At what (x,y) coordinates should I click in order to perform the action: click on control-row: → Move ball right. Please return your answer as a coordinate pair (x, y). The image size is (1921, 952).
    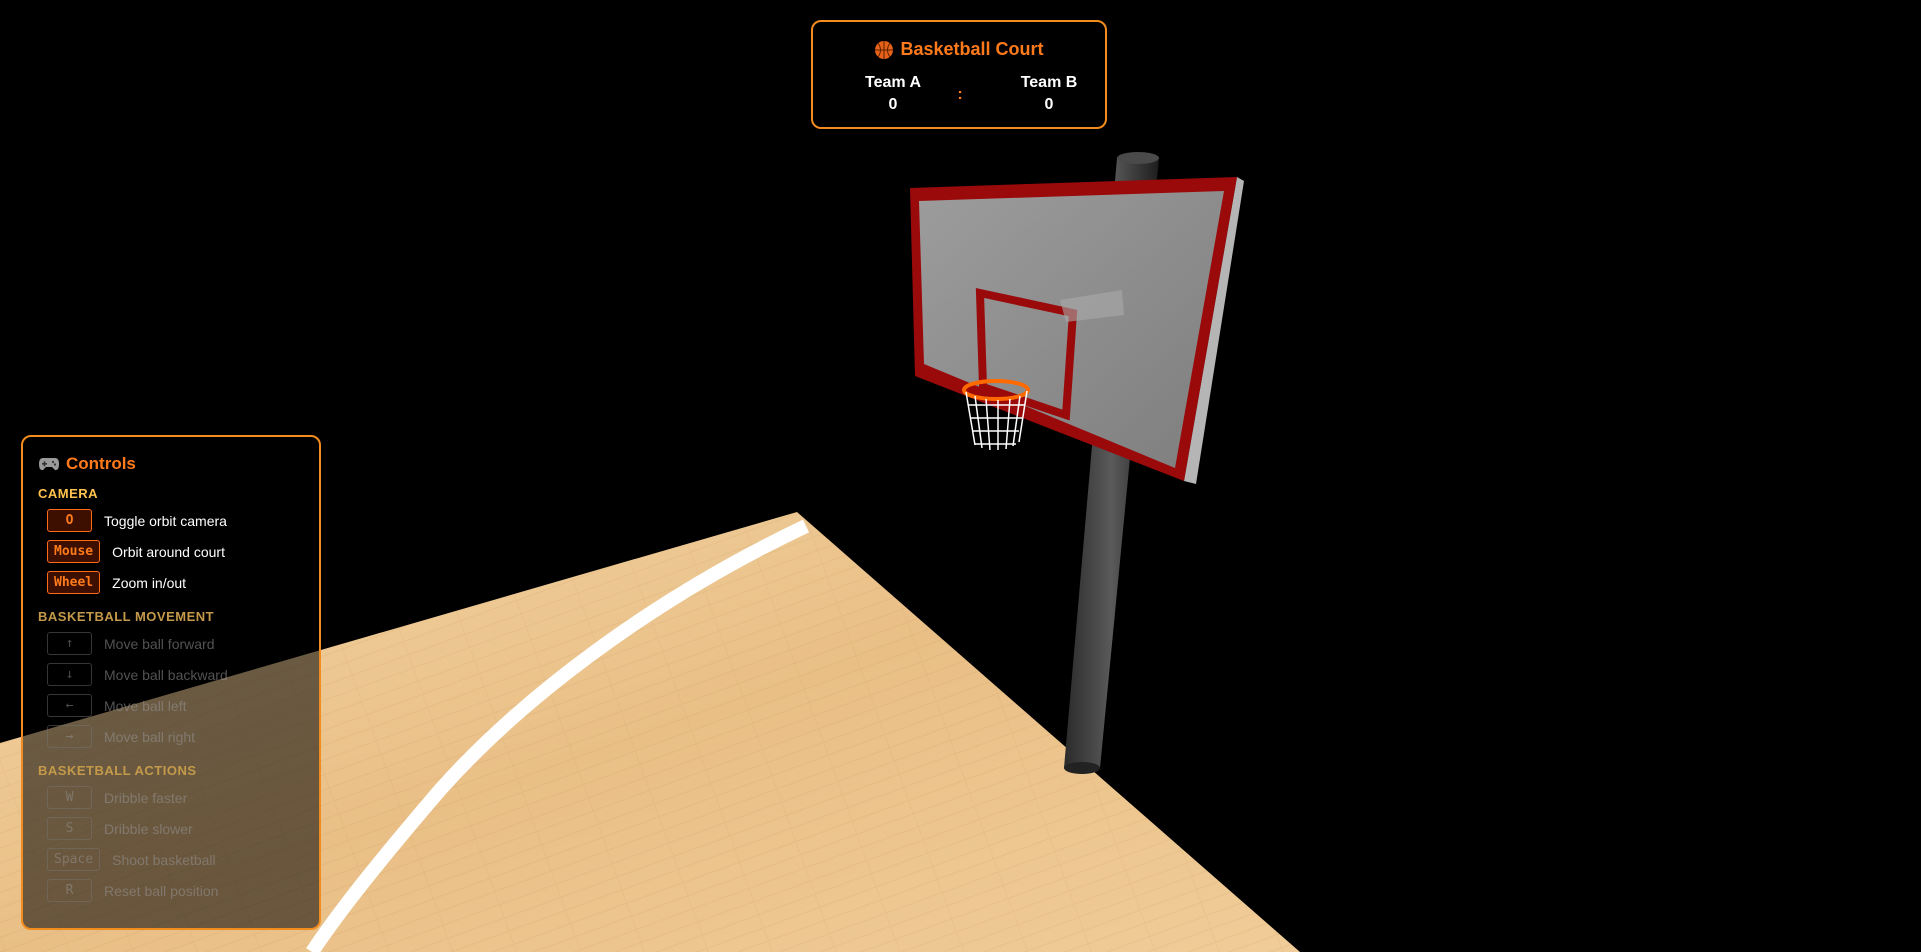
    Looking at the image, I should click on (121, 736).